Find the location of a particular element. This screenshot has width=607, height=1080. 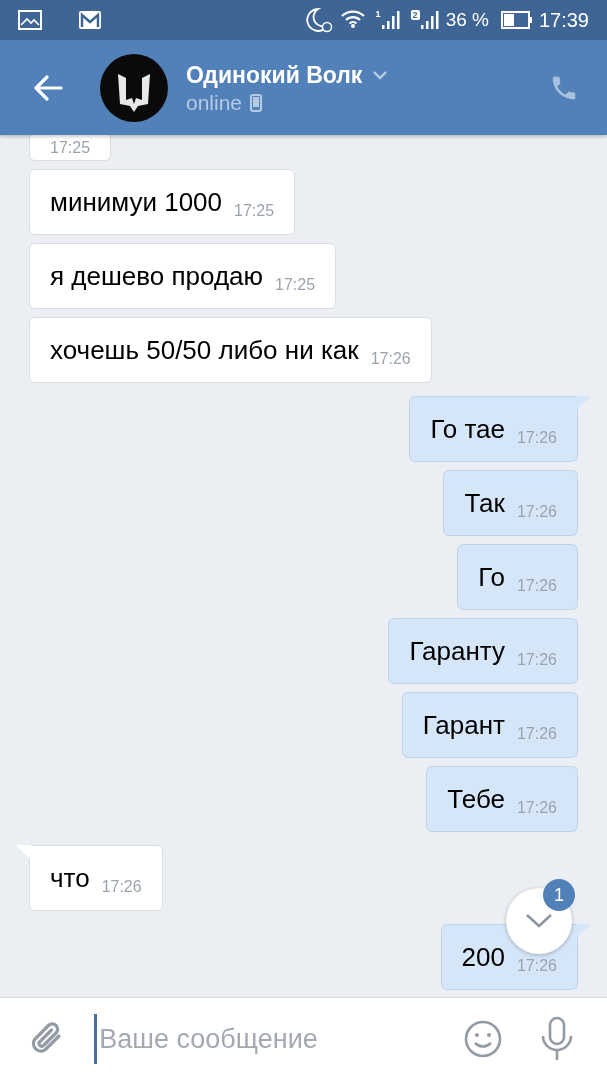

back-arrow-icon is located at coordinates (48, 87).